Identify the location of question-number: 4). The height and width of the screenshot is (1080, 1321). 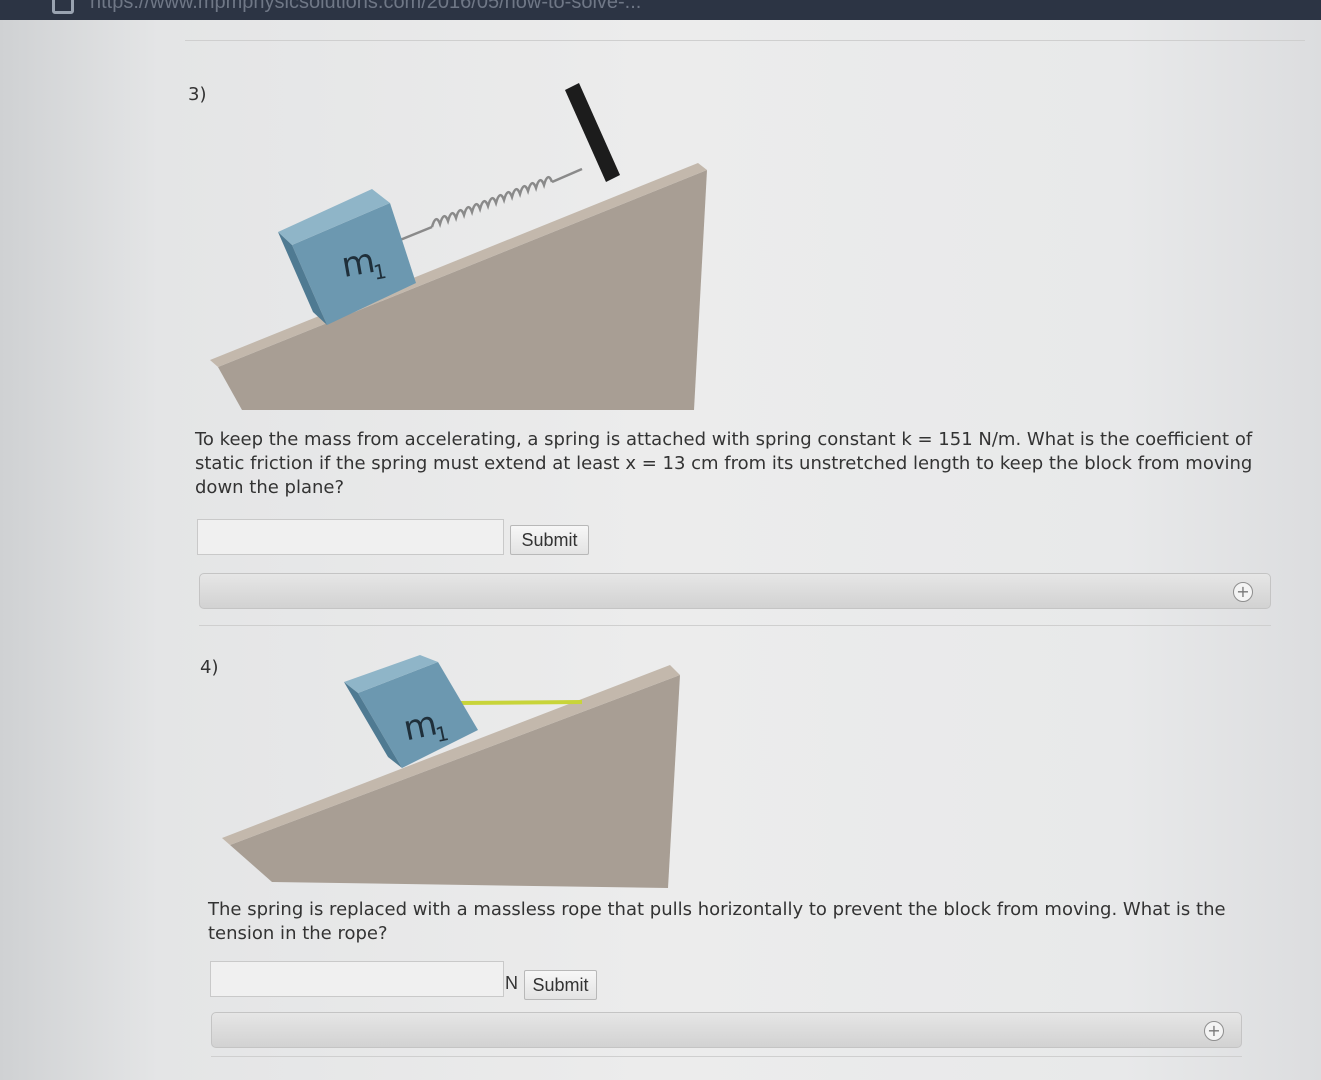
(209, 667).